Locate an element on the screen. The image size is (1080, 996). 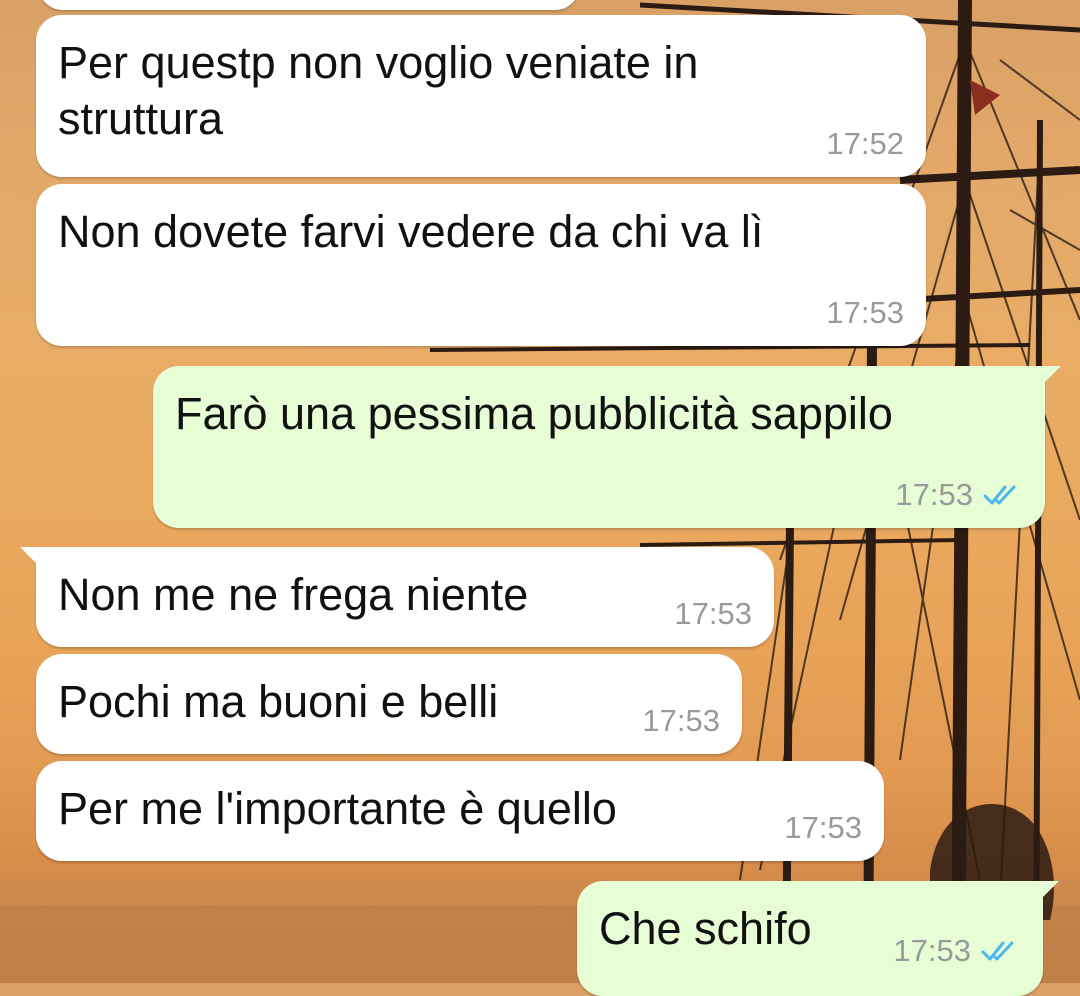
partial-message-bubble is located at coordinates (309, 5).